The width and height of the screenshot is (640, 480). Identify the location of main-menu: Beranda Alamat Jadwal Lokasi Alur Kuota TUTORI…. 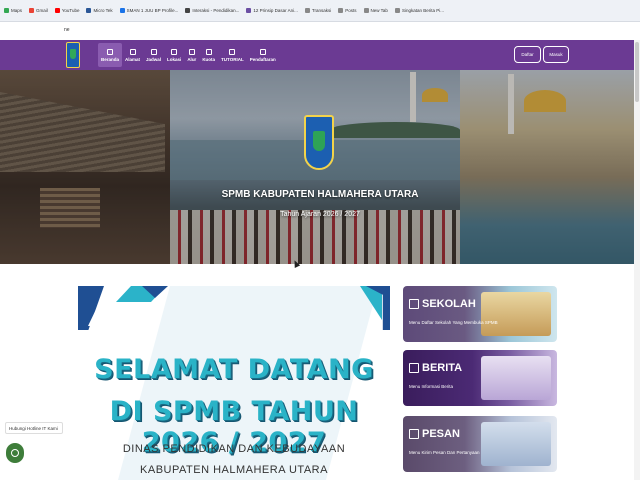
(188, 55).